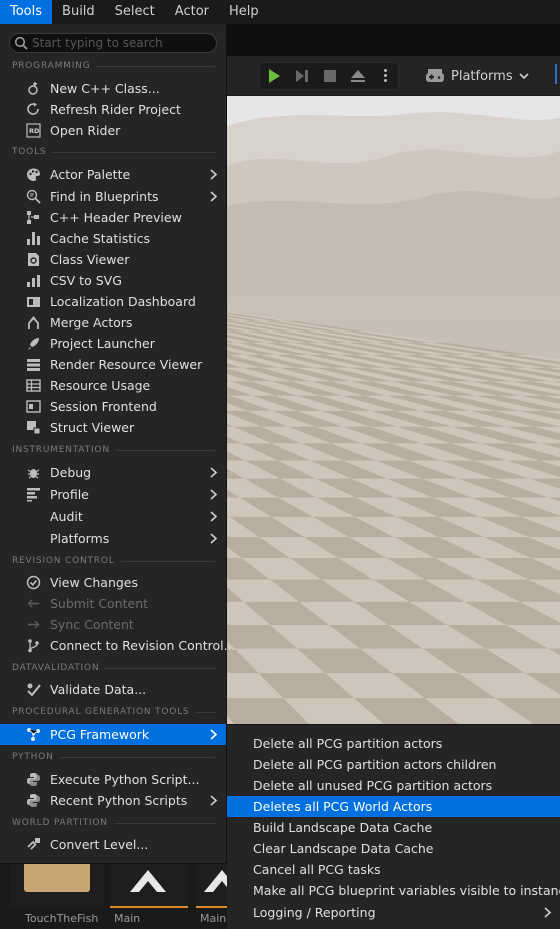 The width and height of the screenshot is (560, 929). I want to click on python-logo-icon, so click(33, 779).